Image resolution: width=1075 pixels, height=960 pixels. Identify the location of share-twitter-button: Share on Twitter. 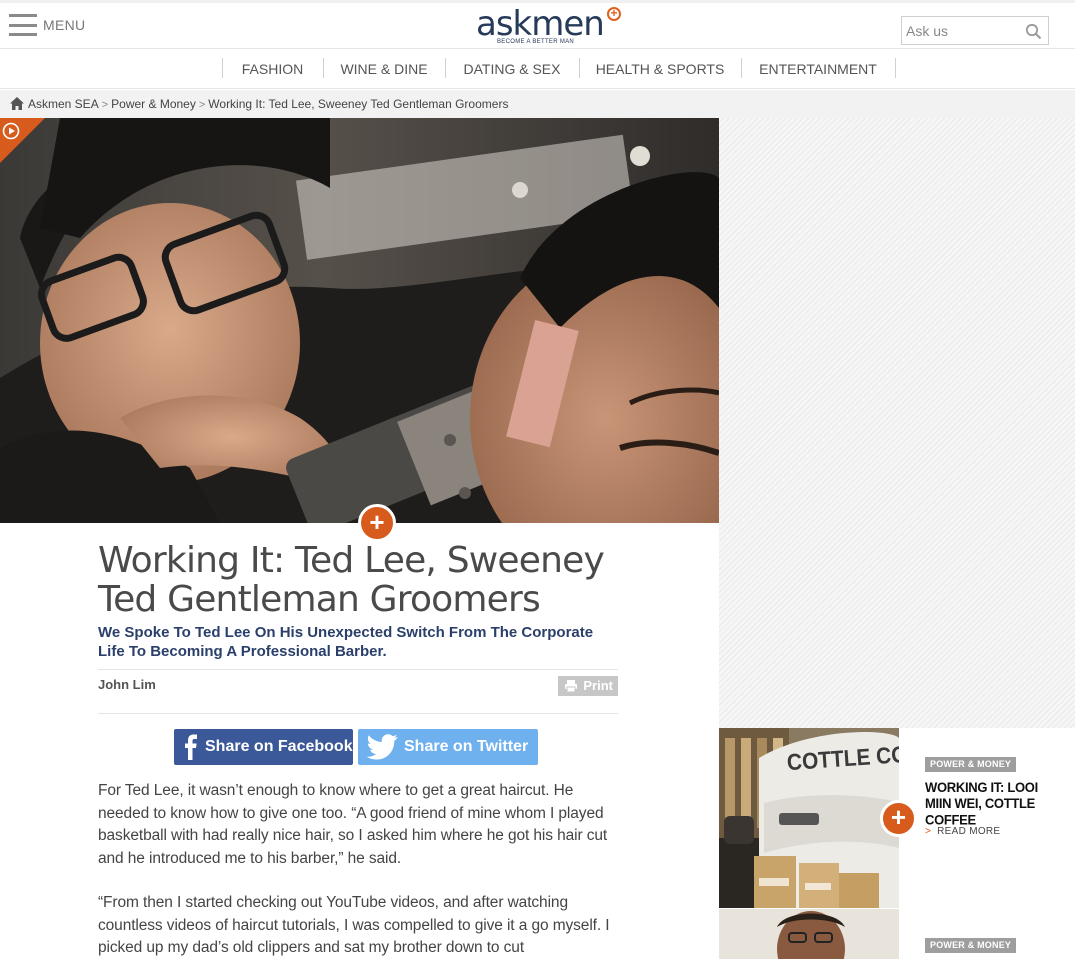
(448, 747).